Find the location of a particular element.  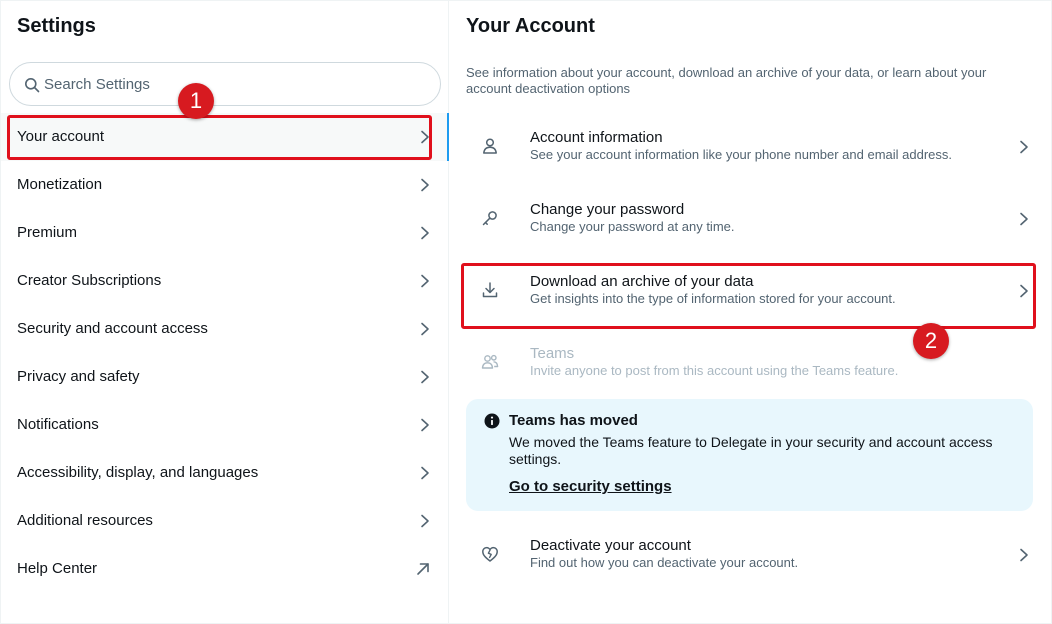

external-link-icon is located at coordinates (423, 569).